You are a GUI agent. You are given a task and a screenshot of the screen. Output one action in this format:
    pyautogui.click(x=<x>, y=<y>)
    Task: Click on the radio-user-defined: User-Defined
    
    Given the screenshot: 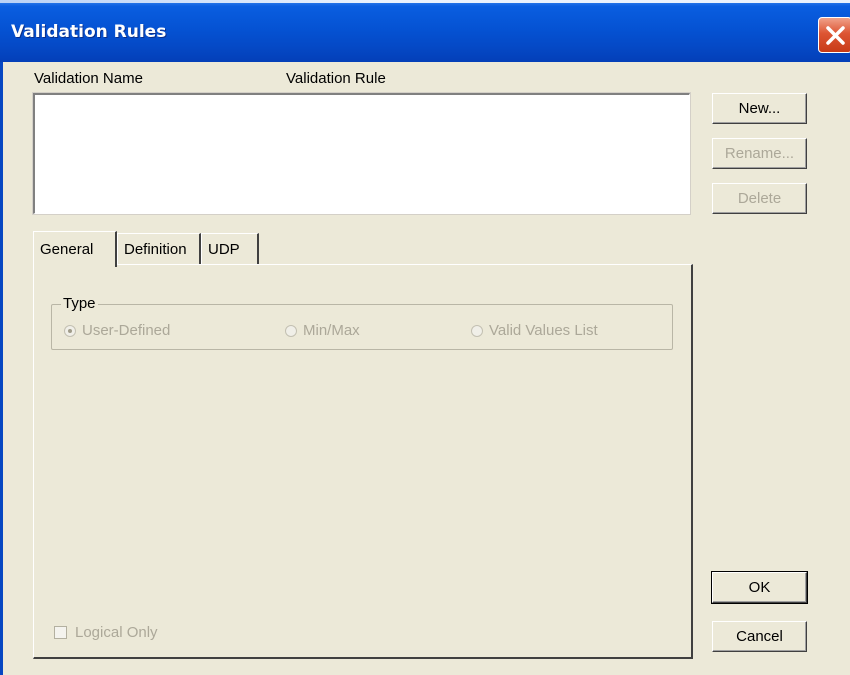 What is the action you would take?
    pyautogui.click(x=117, y=330)
    